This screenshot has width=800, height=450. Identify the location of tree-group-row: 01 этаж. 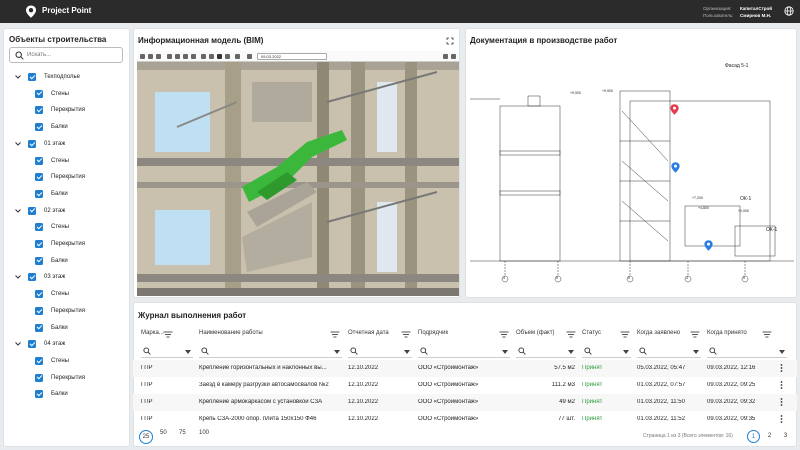
(39, 144).